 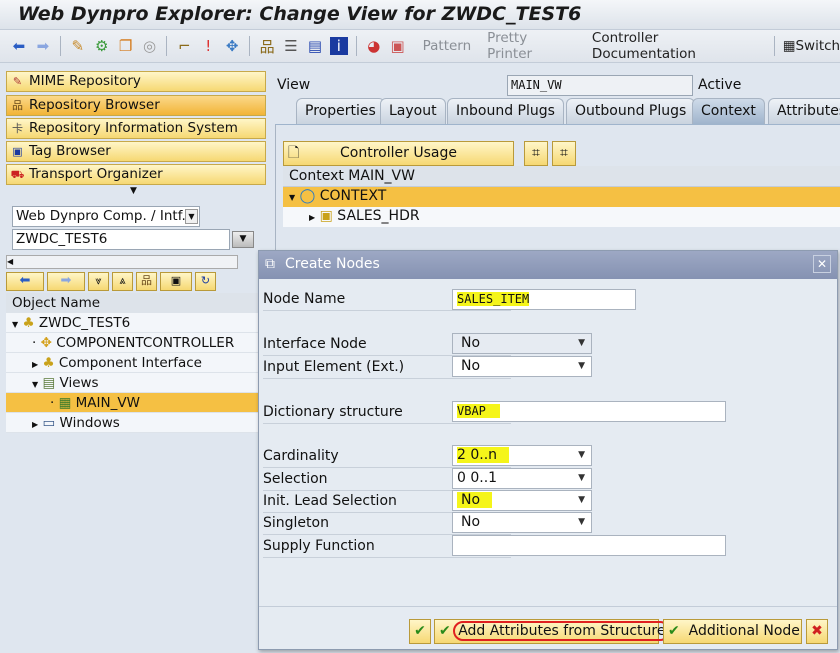 I want to click on context-header: Context MAIN_VW, so click(x=561, y=176).